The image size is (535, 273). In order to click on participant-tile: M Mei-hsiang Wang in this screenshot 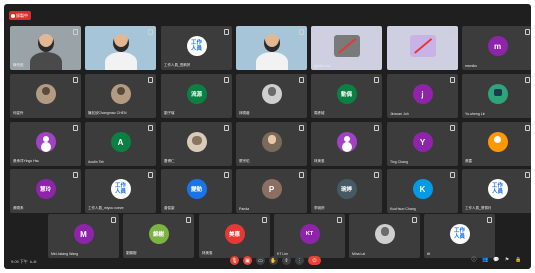, I will do `click(83, 236)`.